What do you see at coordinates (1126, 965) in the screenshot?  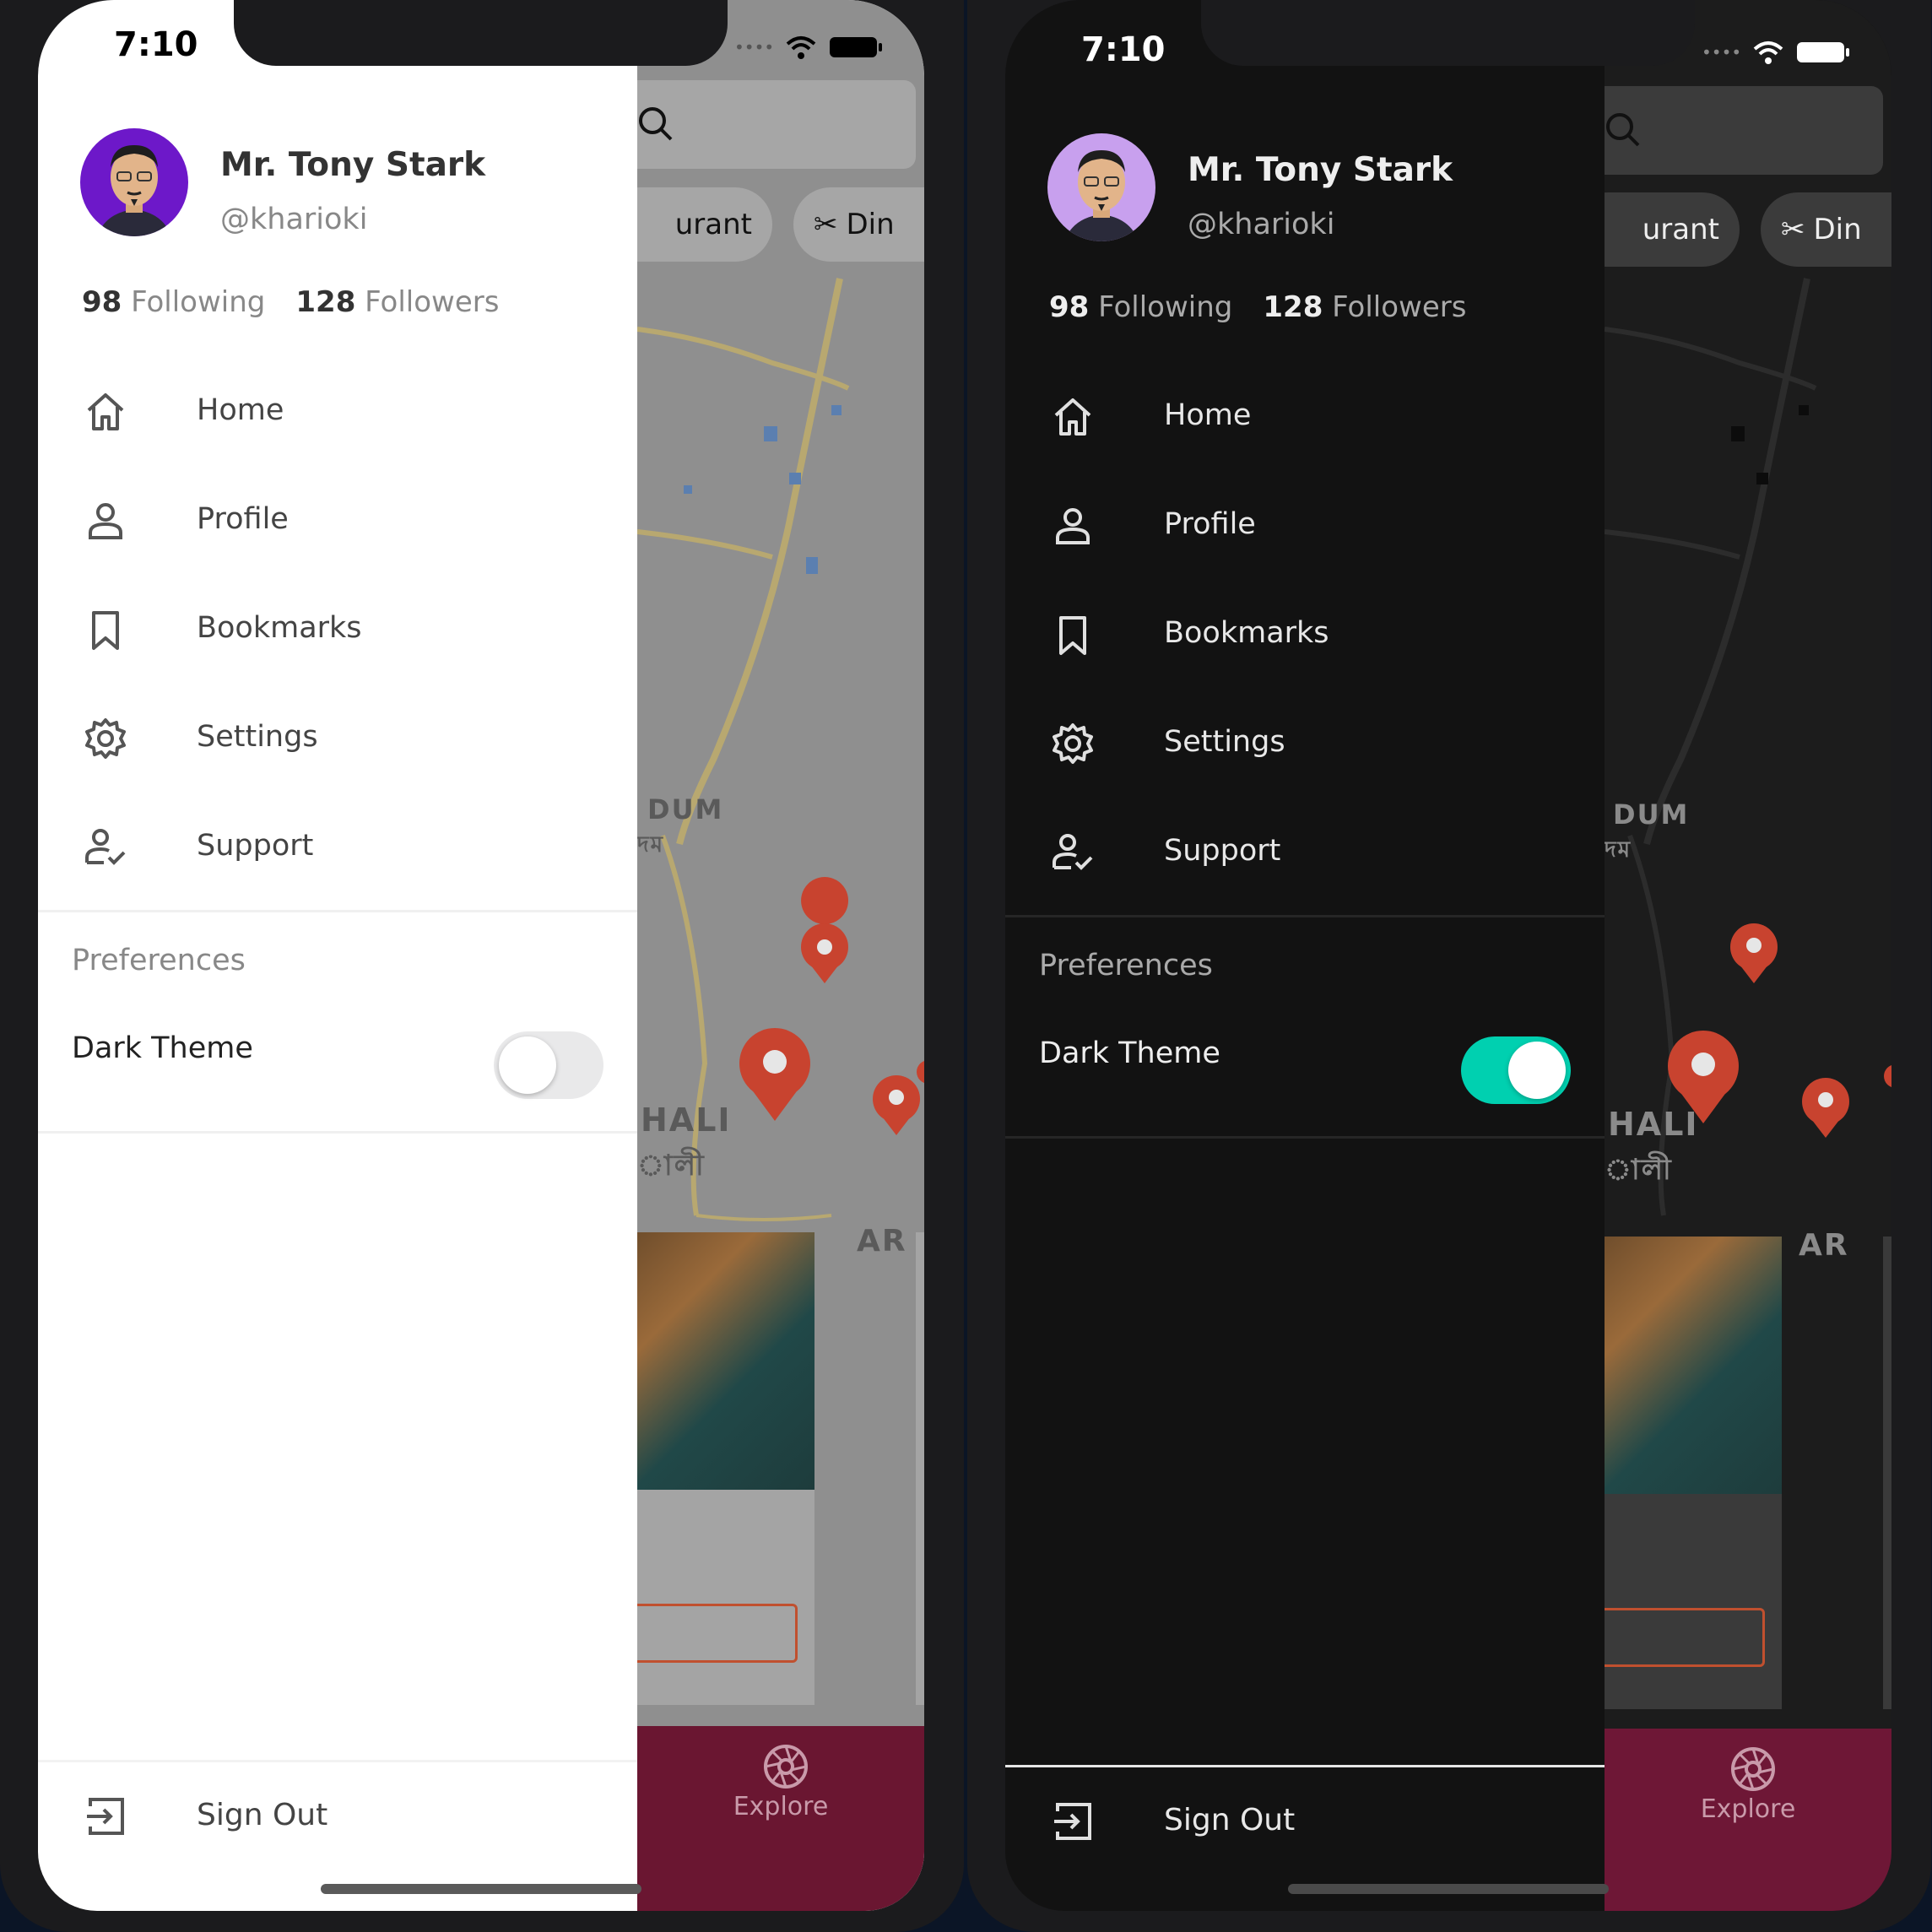 I see `preferences-title: Preferences` at bounding box center [1126, 965].